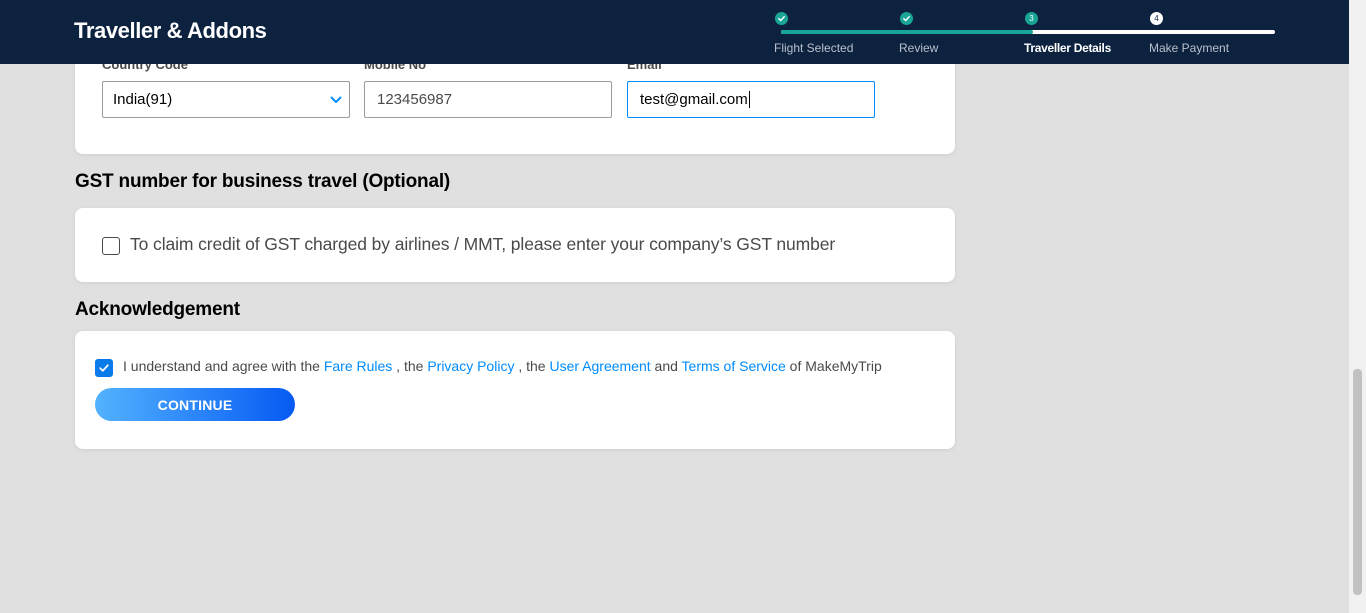  I want to click on mobile-value: 123456987, so click(415, 99).